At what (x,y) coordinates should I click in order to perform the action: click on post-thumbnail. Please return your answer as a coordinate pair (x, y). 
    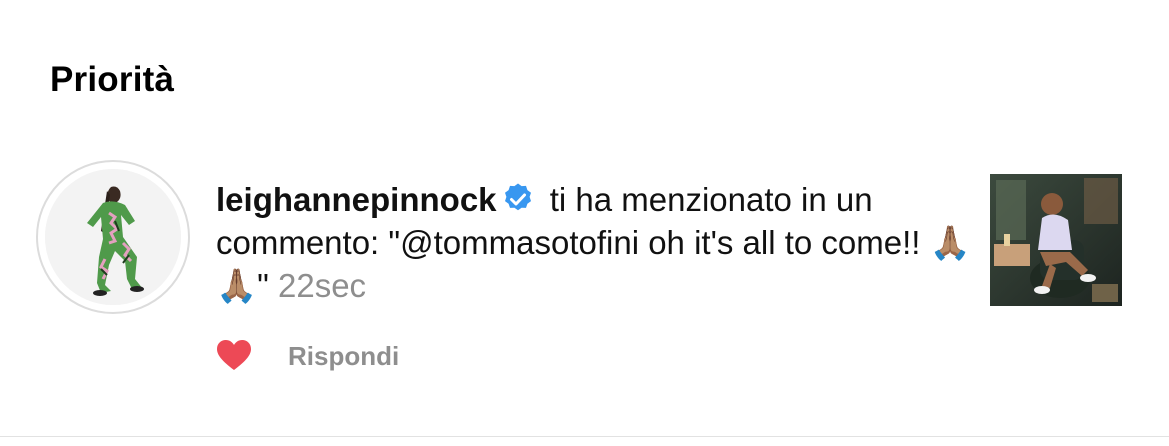
    Looking at the image, I should click on (1056, 240).